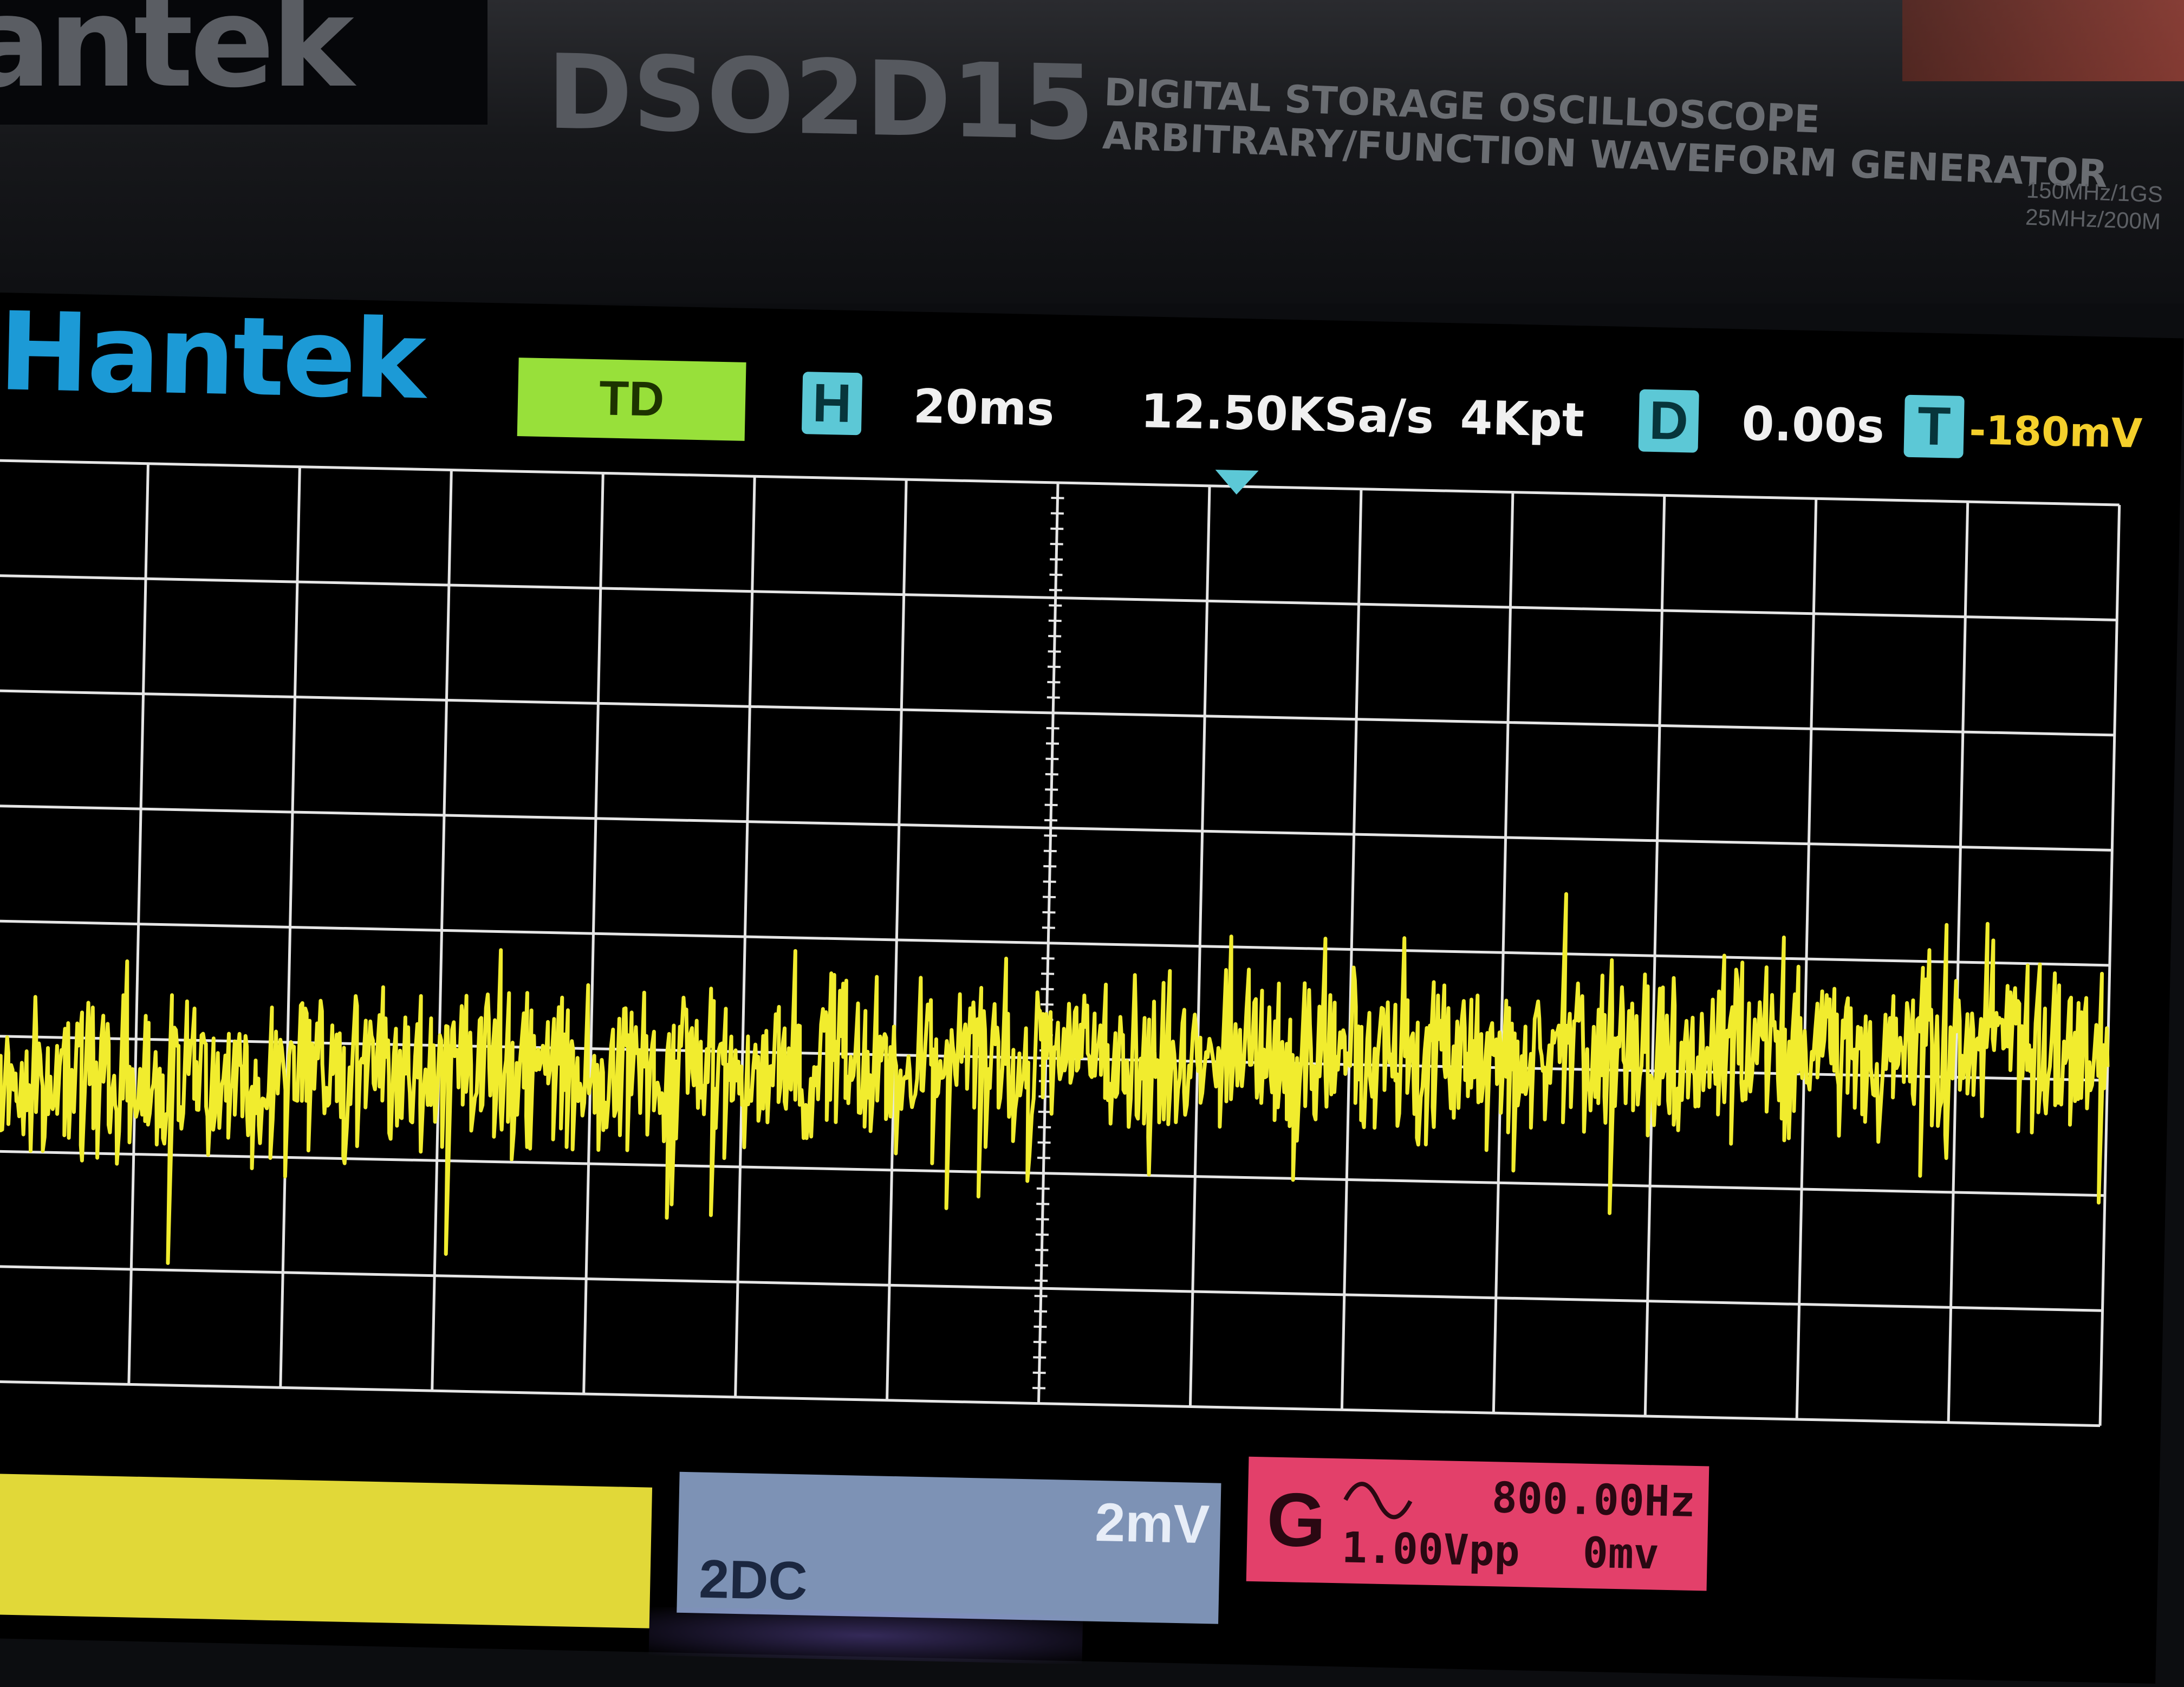 Image resolution: width=2184 pixels, height=1687 pixels. I want to click on ch2-info-panel: 2DC 2mV, so click(949, 1548).